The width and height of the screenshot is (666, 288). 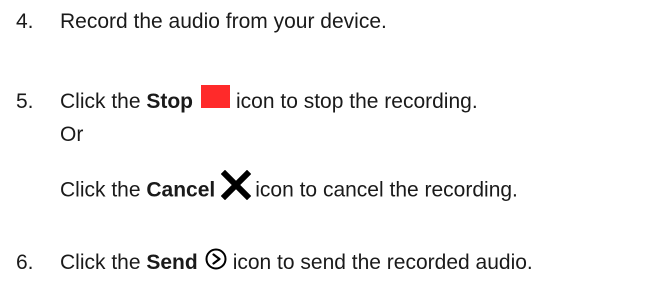 I want to click on step-suffix: icon to send the recorded audio., so click(x=382, y=262).